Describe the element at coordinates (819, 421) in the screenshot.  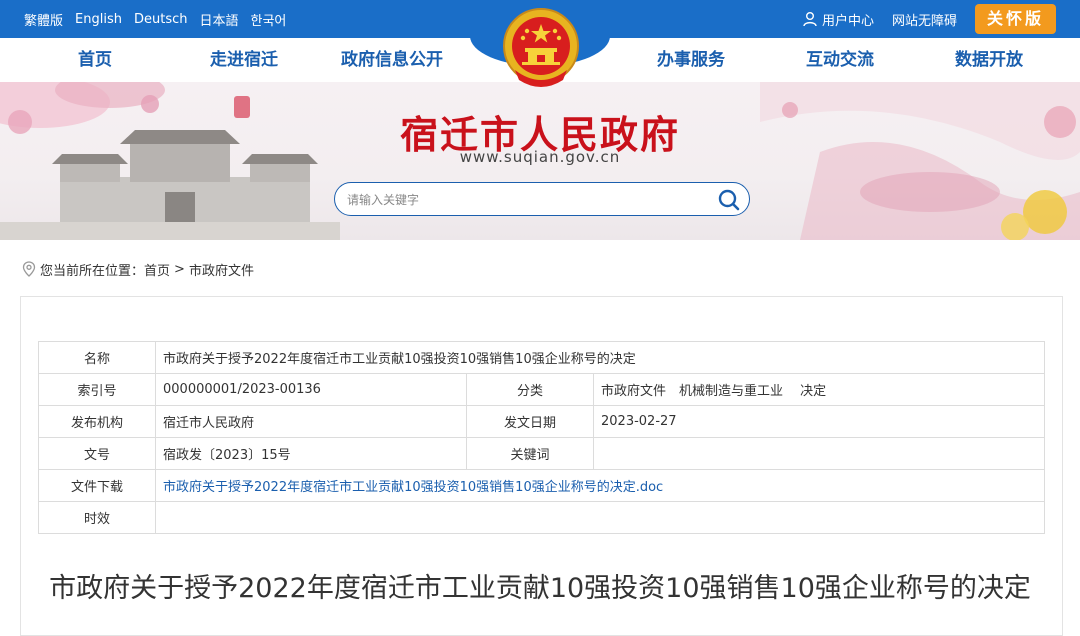
I see `date-value: 2023-02-27` at that location.